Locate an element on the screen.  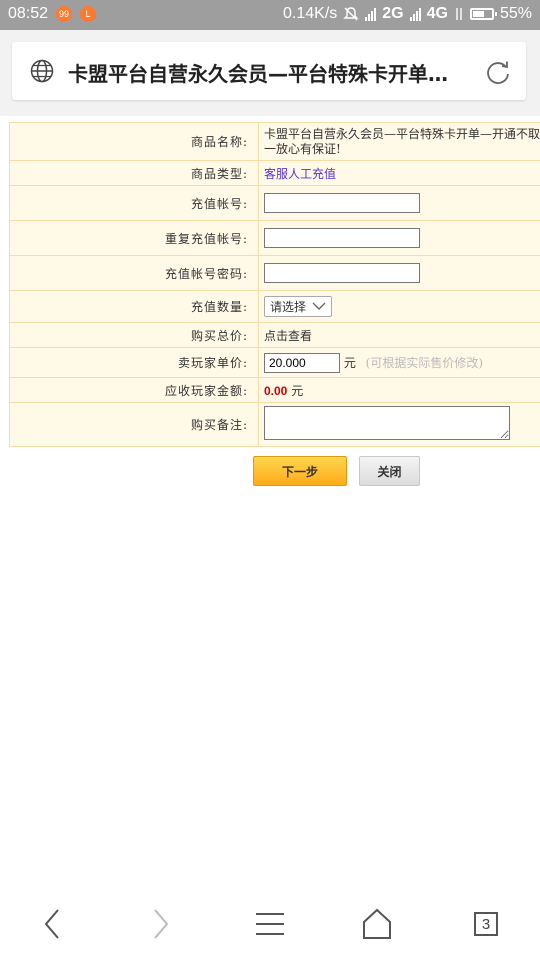
product-name-line1: 卡盟平台自营永久会员—平台特殊卡开单—开通不取消 is located at coordinates (402, 133).